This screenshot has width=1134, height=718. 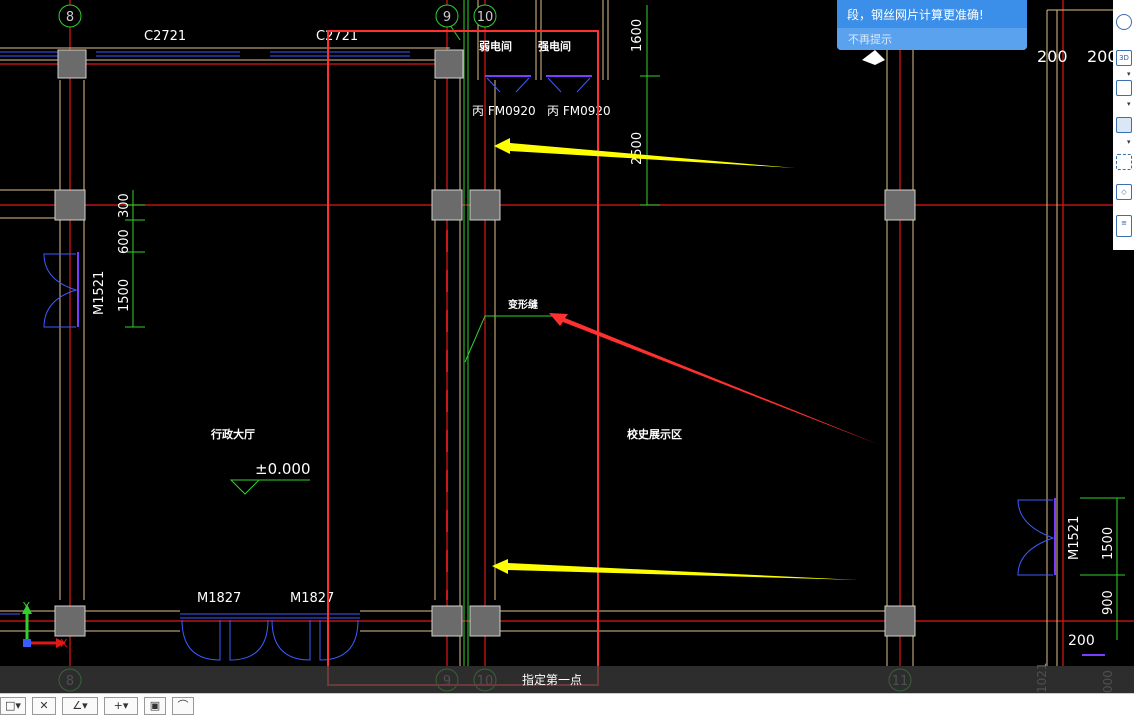 What do you see at coordinates (121, 706) in the screenshot?
I see `offset-tool-button: +▾` at bounding box center [121, 706].